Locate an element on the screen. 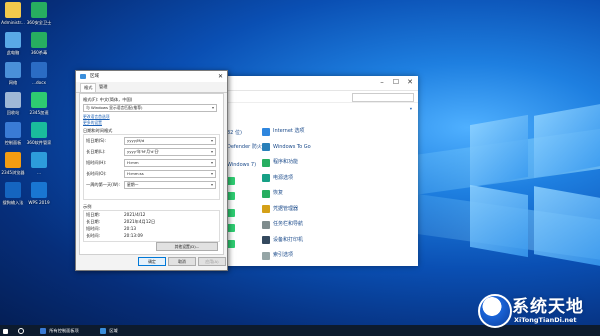  windows-logo-wallpaper is located at coordinates (535, 187).